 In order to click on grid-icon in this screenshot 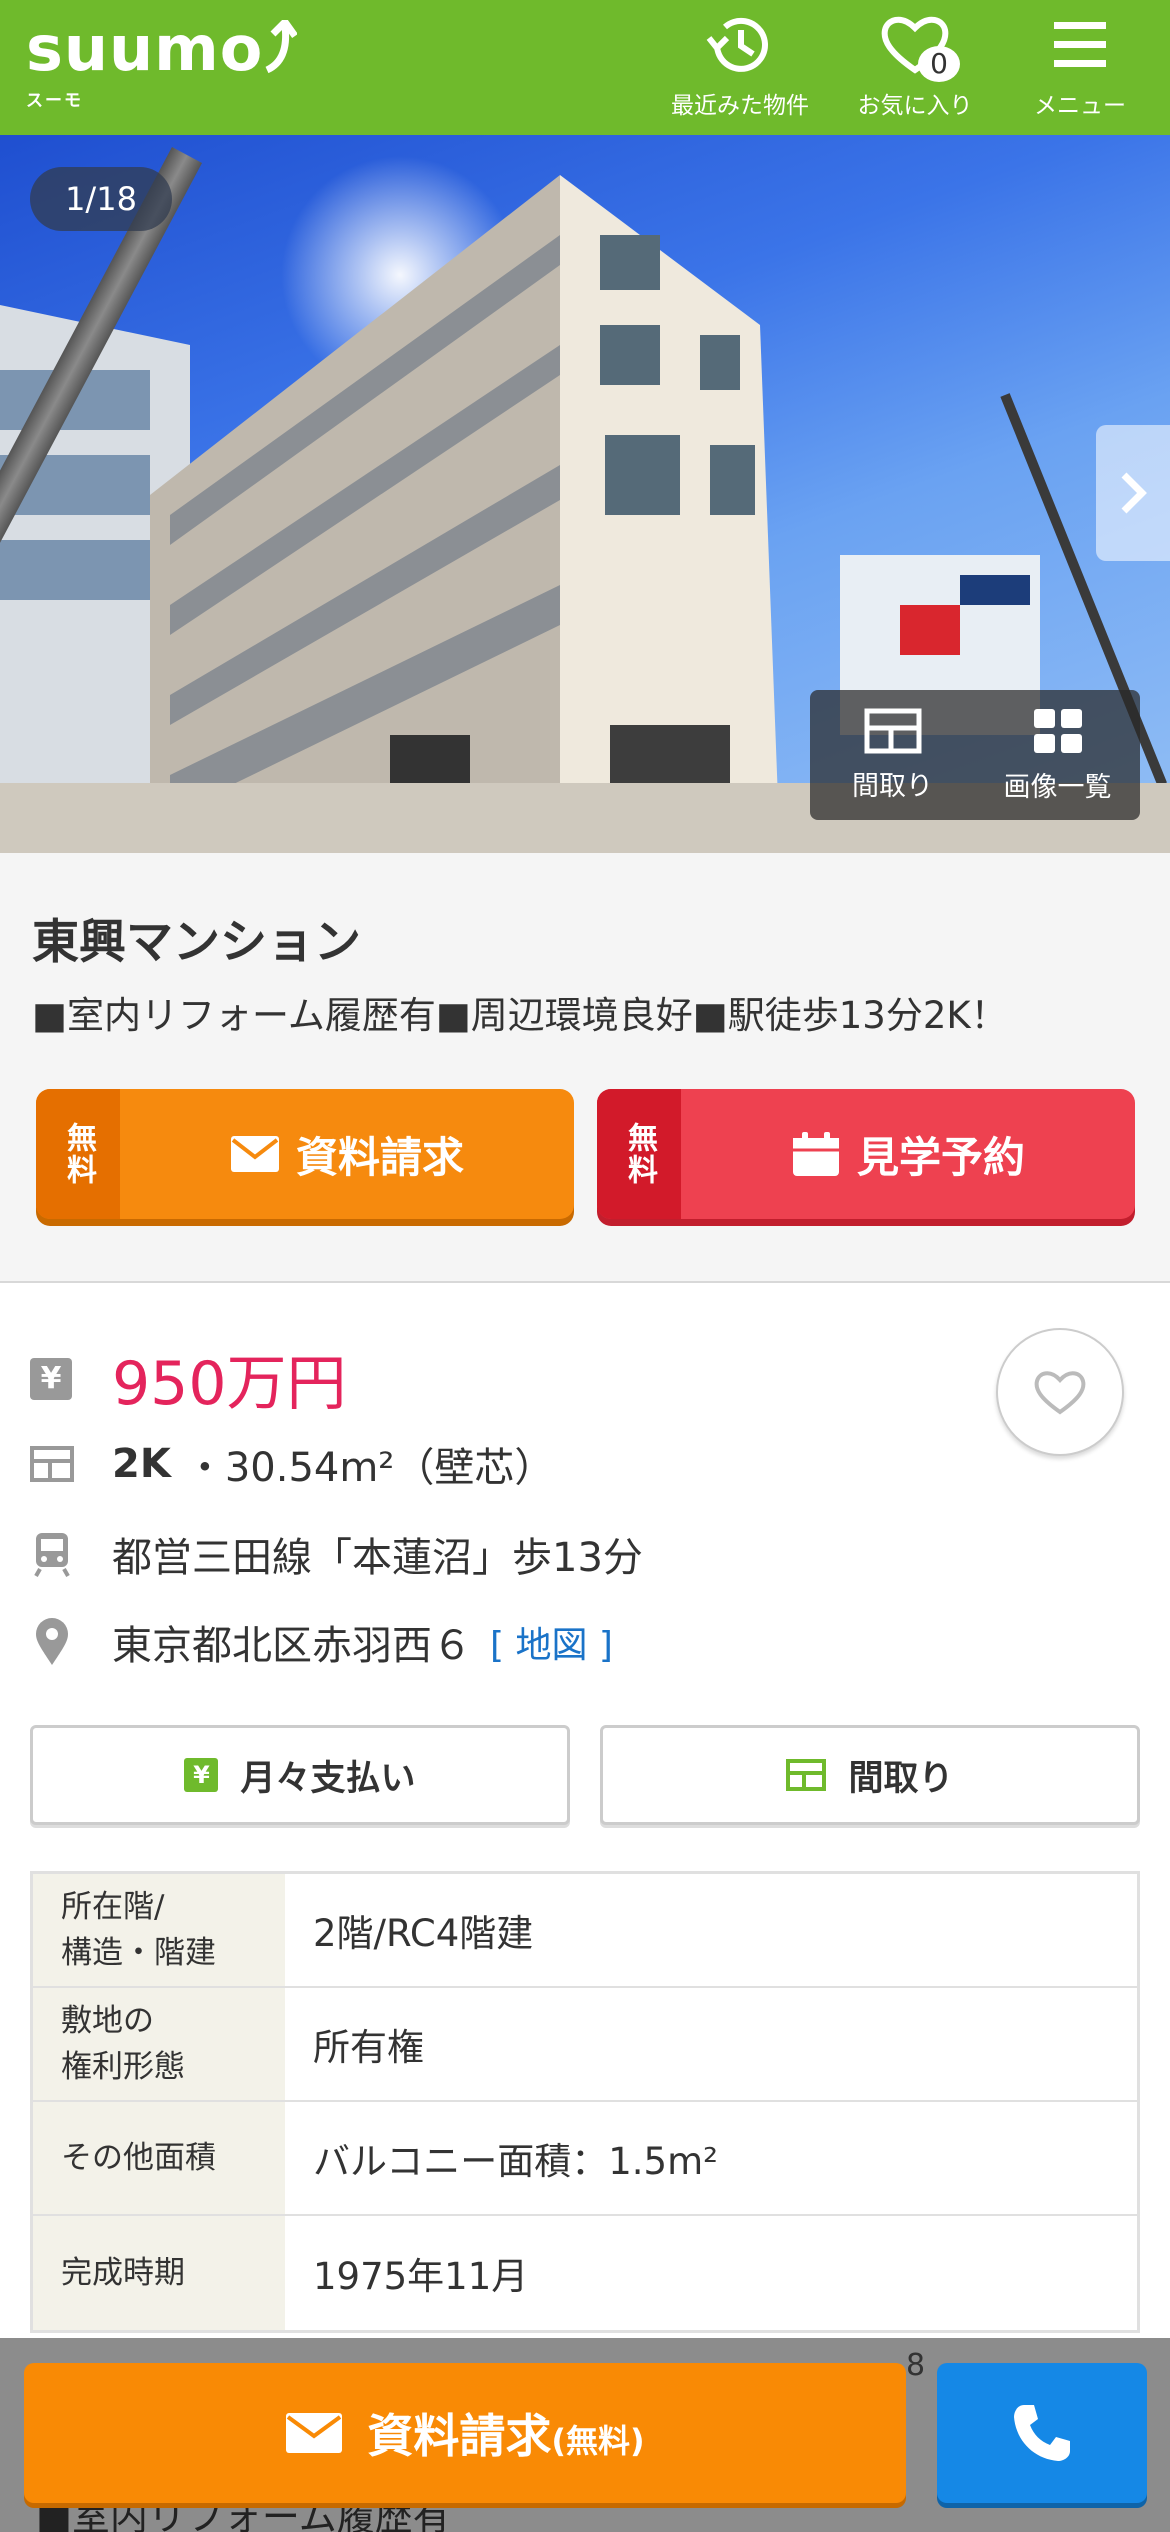, I will do `click(1057, 730)`.